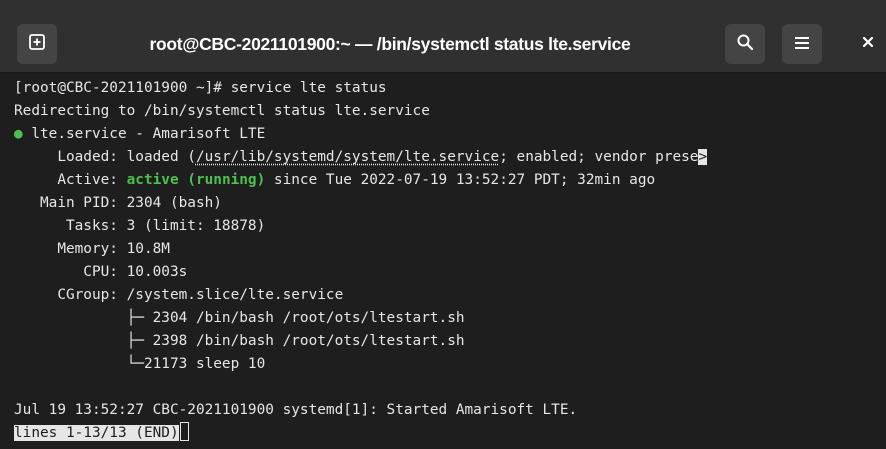 The width and height of the screenshot is (886, 449). What do you see at coordinates (101, 272) in the screenshot?
I see `cpu-line: CPU: 10.003s` at bounding box center [101, 272].